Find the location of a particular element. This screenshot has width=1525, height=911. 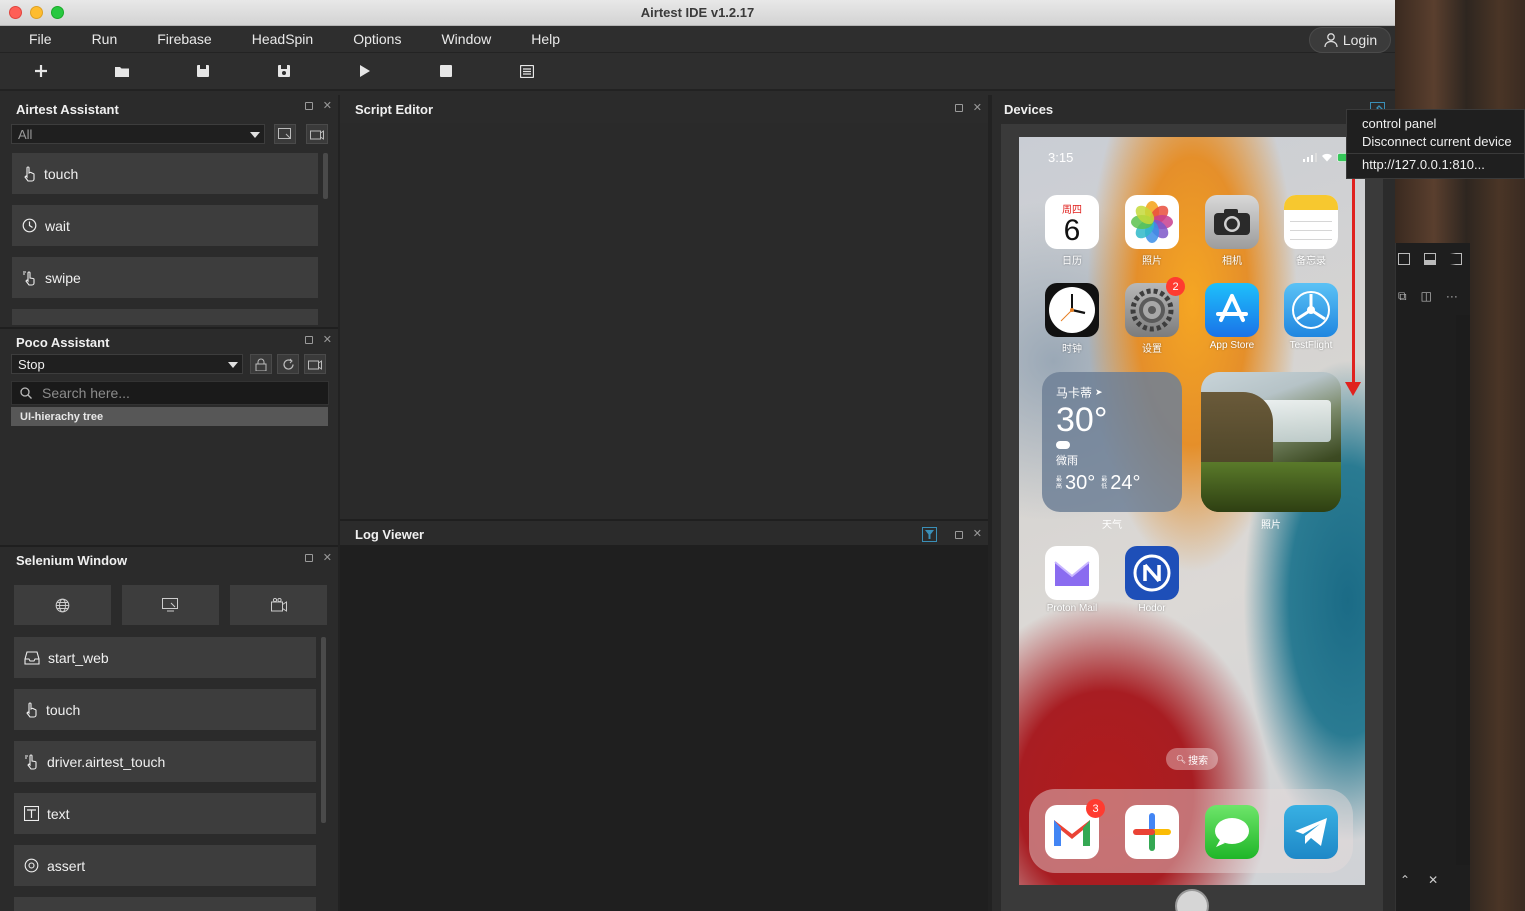

crop-icon is located at coordinates (284, 133).